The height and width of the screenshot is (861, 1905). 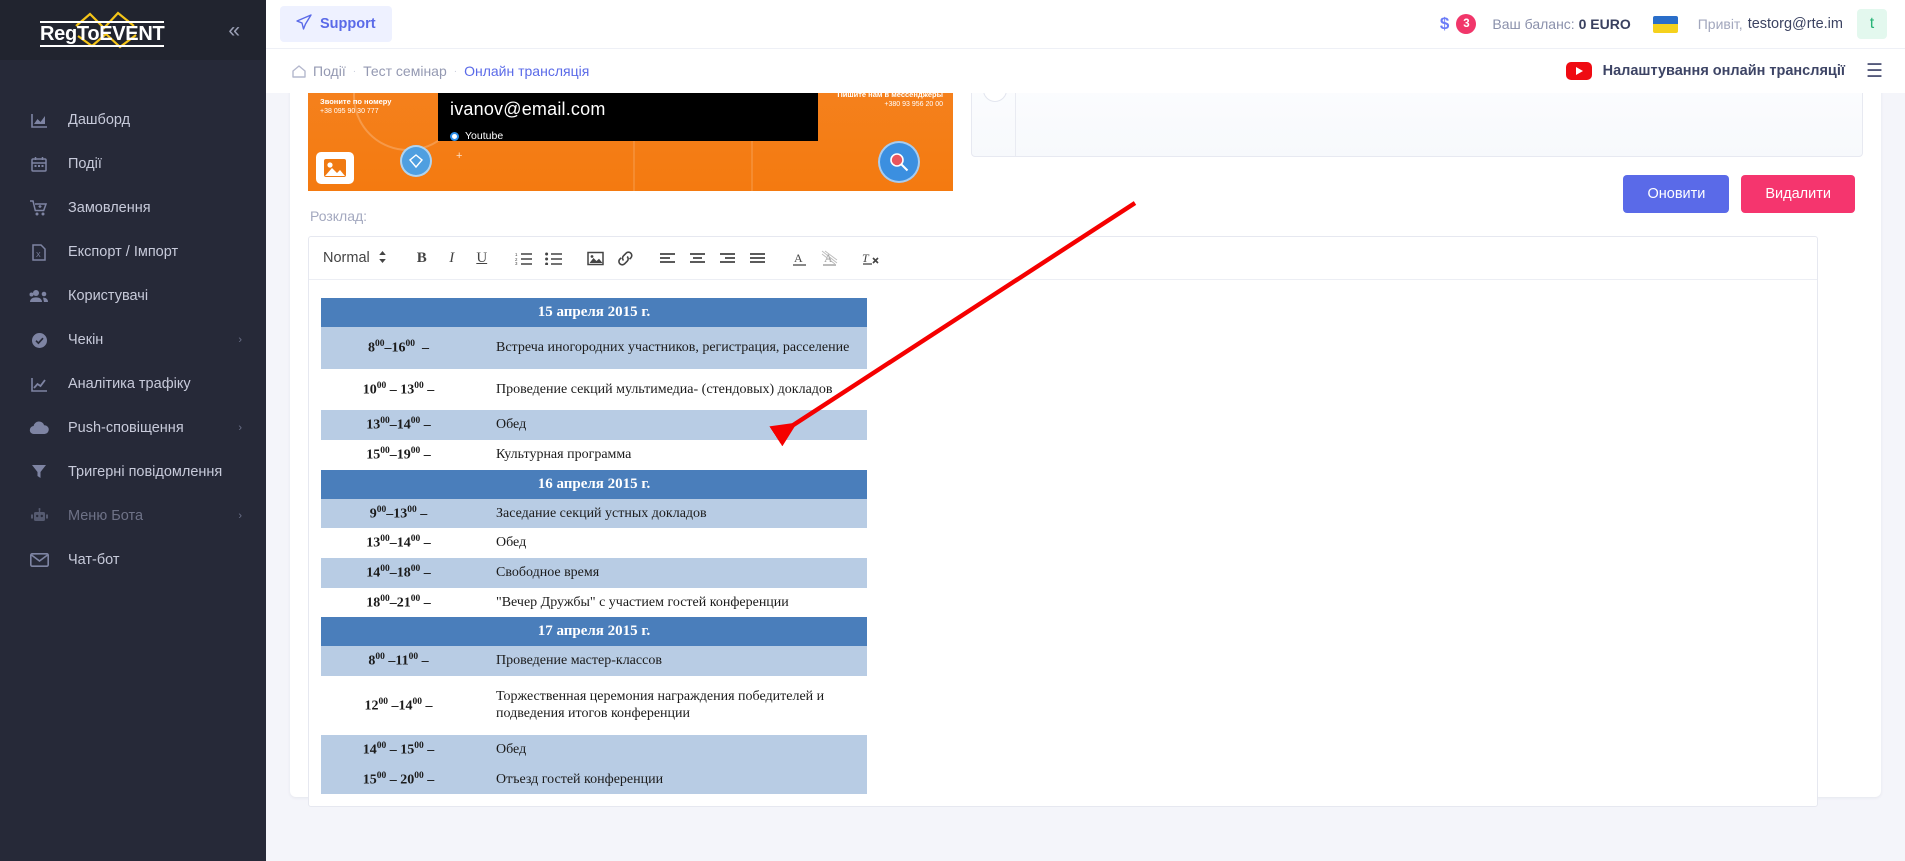 I want to click on bullet-list-icon, so click(x=554, y=258).